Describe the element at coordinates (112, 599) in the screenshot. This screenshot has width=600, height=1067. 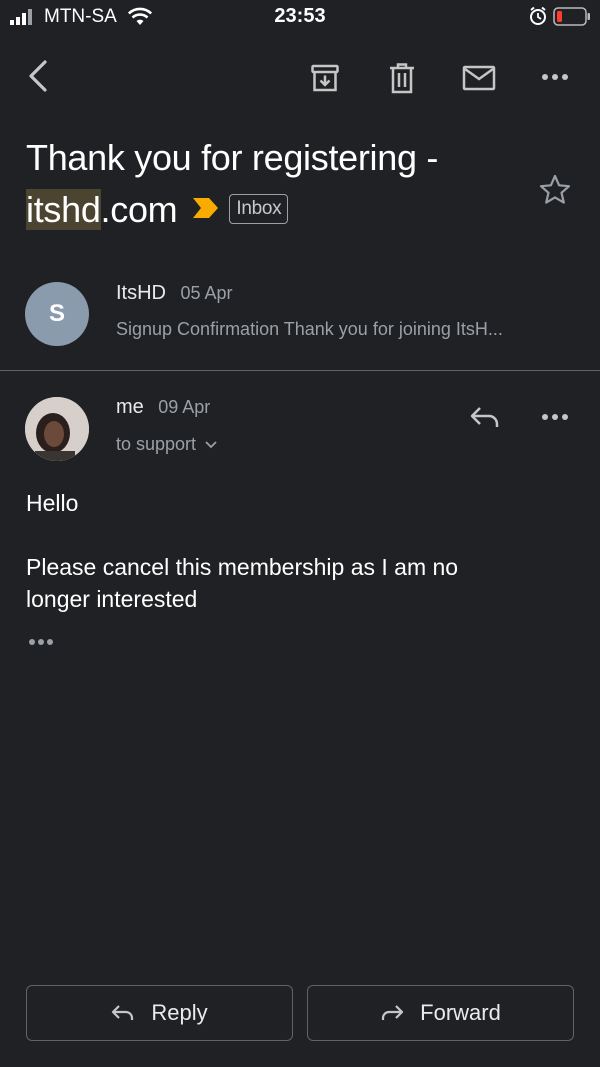
I see `body-line-2: longer interested` at that location.